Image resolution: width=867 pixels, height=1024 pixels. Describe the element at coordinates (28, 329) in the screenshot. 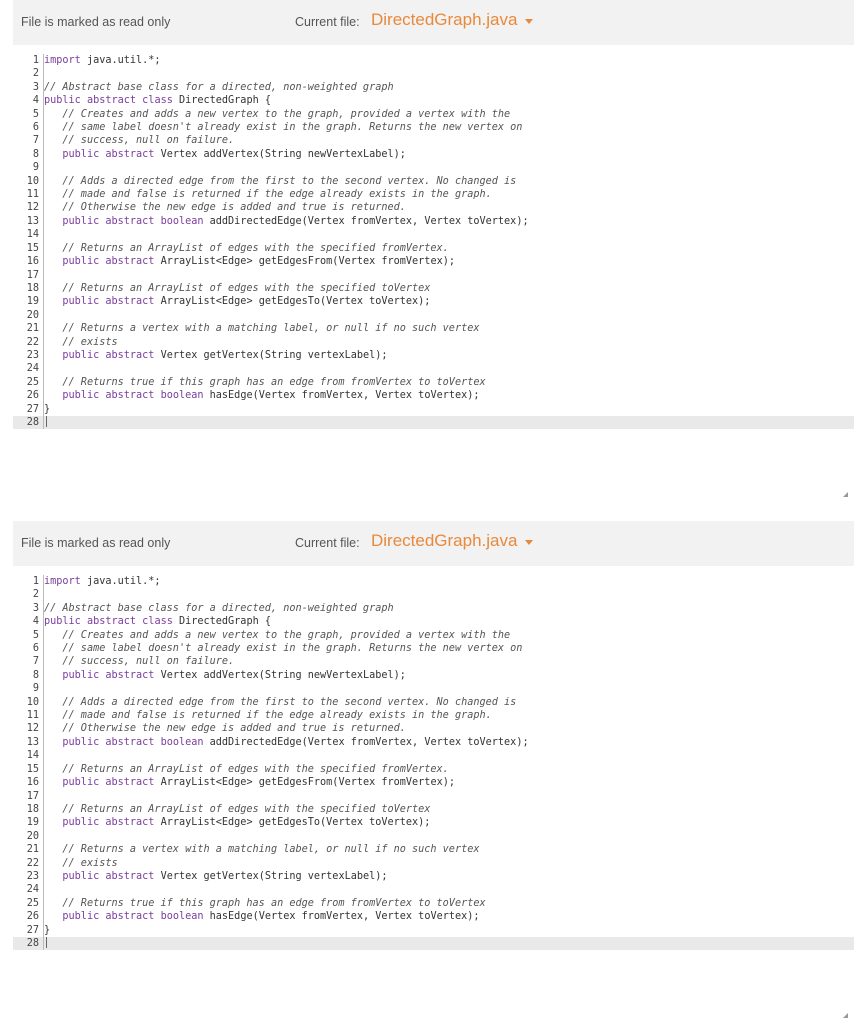

I see `line-number: 21` at that location.